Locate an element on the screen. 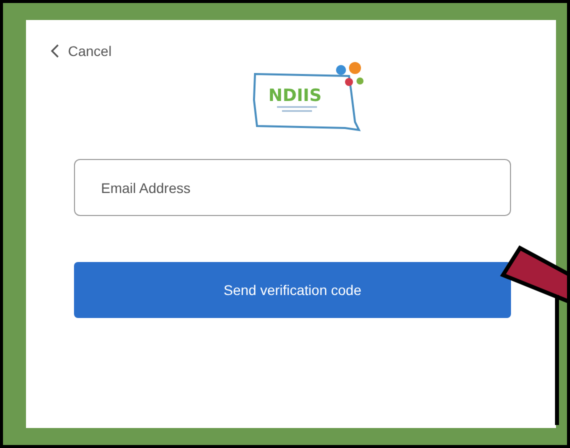 The width and height of the screenshot is (570, 448). send-button: Send verification code is located at coordinates (292, 290).